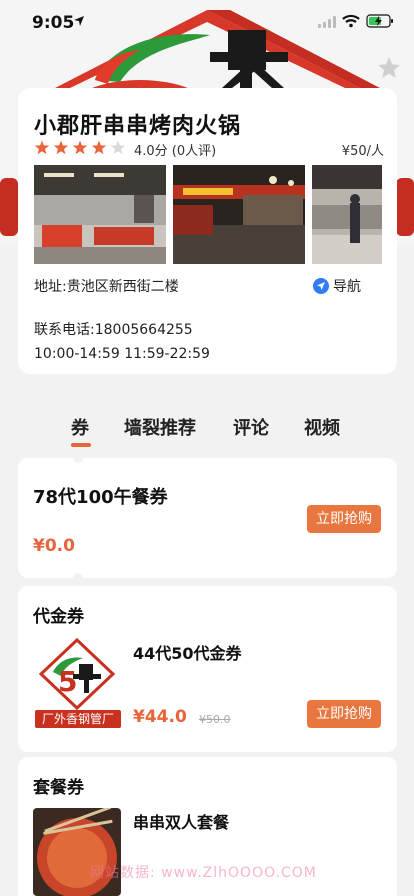 This screenshot has width=414, height=896. Describe the element at coordinates (322, 427) in the screenshot. I see `tab-videos: 视频` at that location.